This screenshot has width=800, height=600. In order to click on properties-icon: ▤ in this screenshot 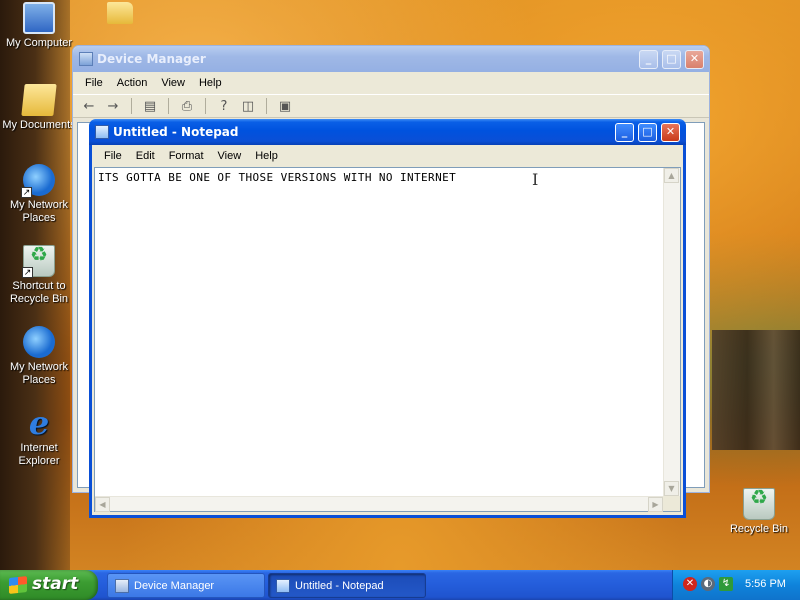, I will do `click(150, 106)`.